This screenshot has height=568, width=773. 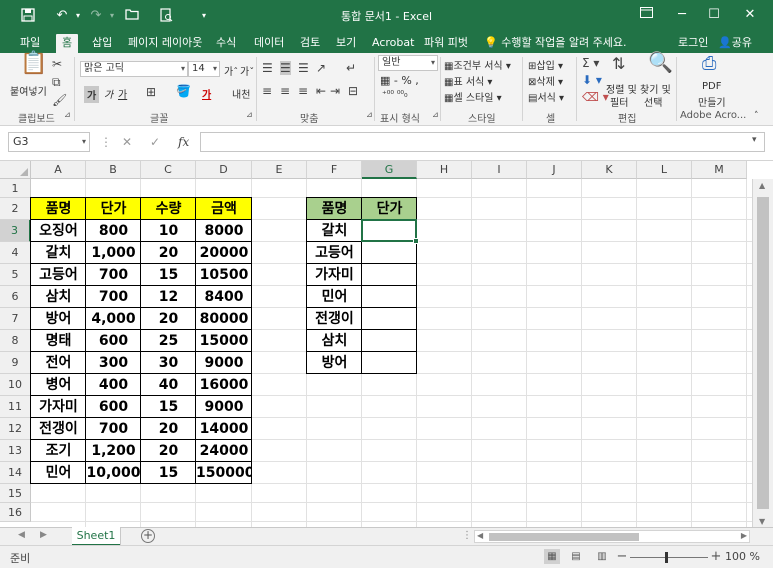 What do you see at coordinates (346, 43) in the screenshot?
I see `tab-view: 보기` at bounding box center [346, 43].